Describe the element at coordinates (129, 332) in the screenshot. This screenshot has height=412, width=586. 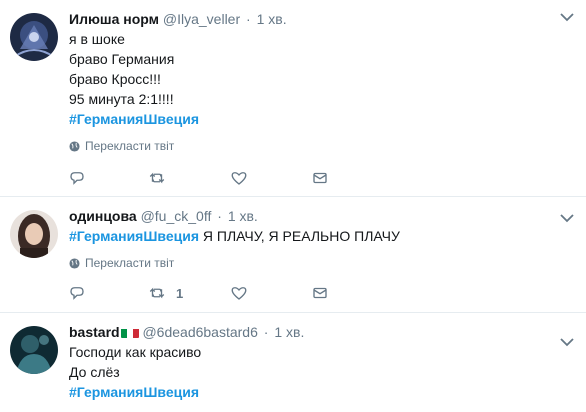
I see `italy-flag-icon` at that location.